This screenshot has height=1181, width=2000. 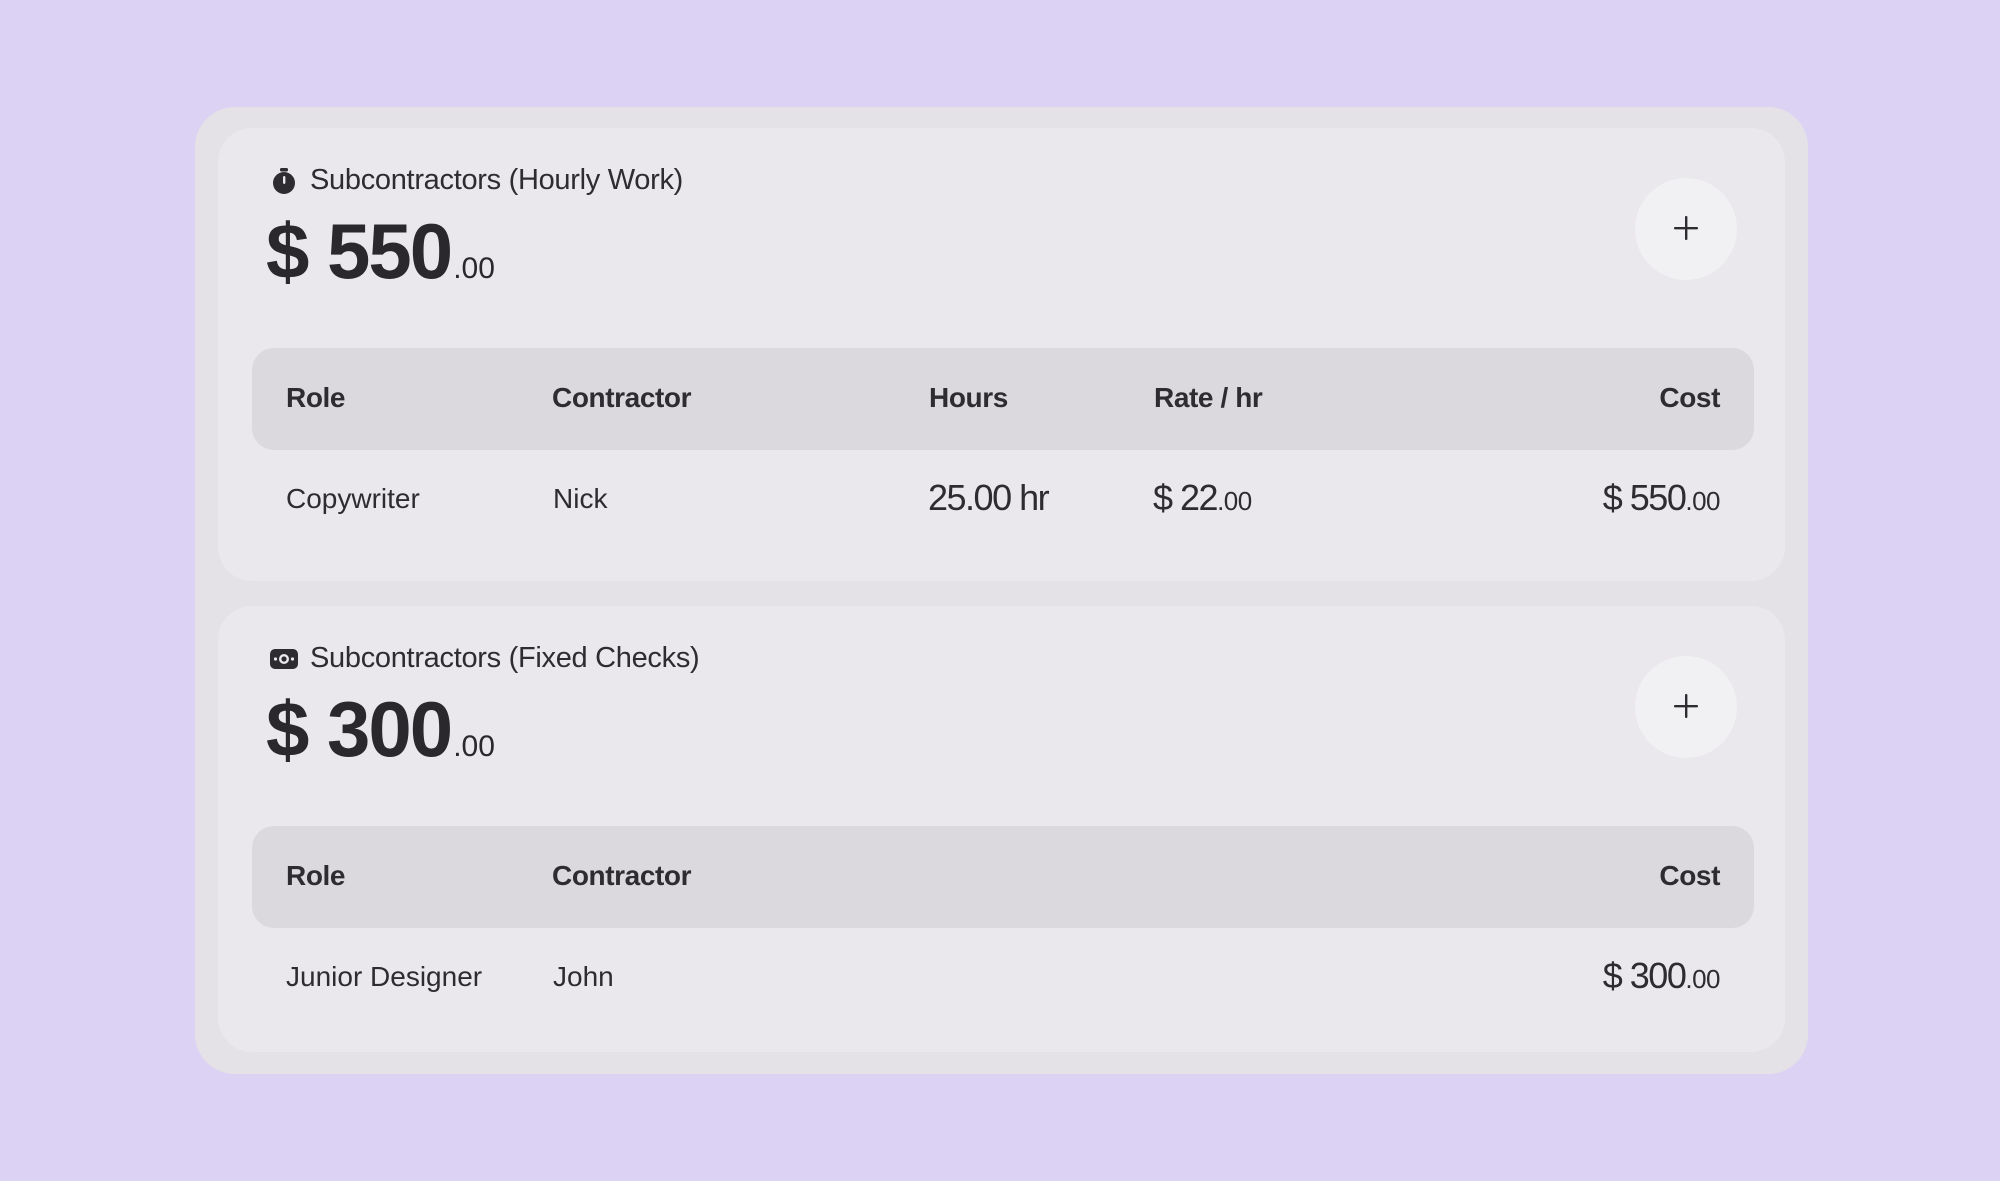 I want to click on column-header-hours: Hours, so click(x=968, y=398).